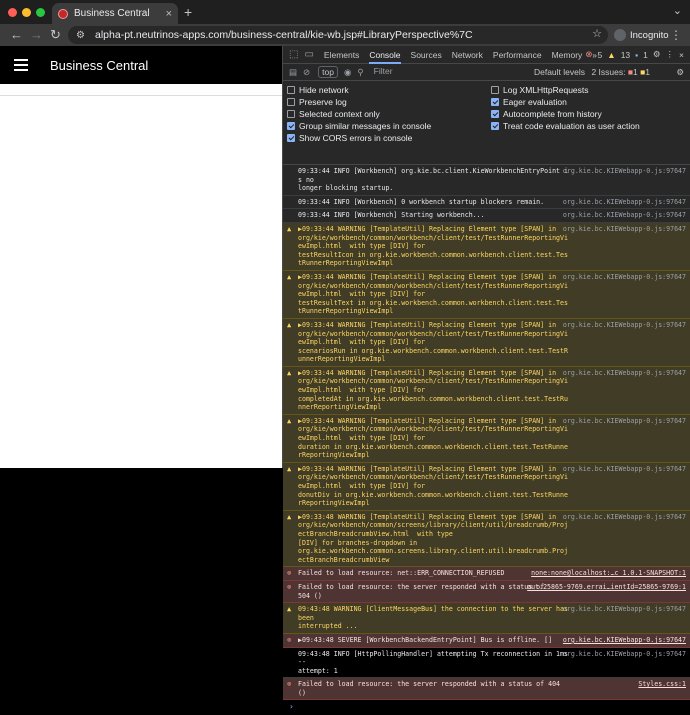  Describe the element at coordinates (359, 126) in the screenshot. I see `setting-group-similar: Group similar messages in console` at that location.